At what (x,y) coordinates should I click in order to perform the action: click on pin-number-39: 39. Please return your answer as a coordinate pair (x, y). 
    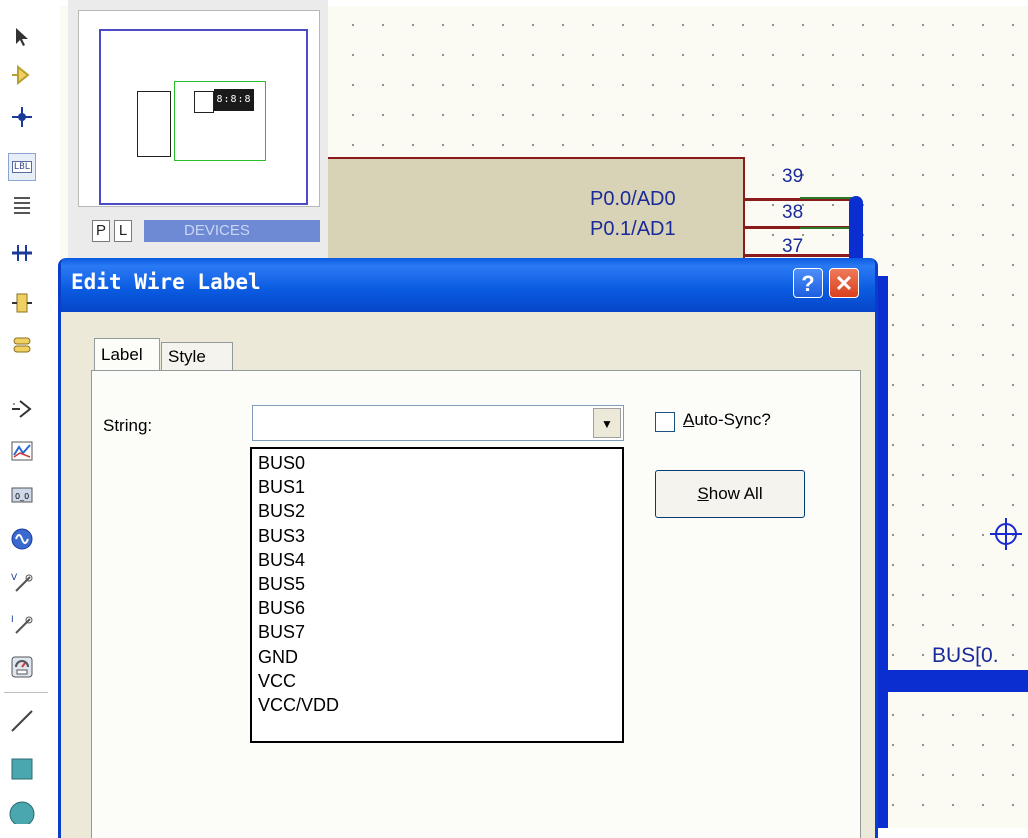
    Looking at the image, I should click on (793, 176).